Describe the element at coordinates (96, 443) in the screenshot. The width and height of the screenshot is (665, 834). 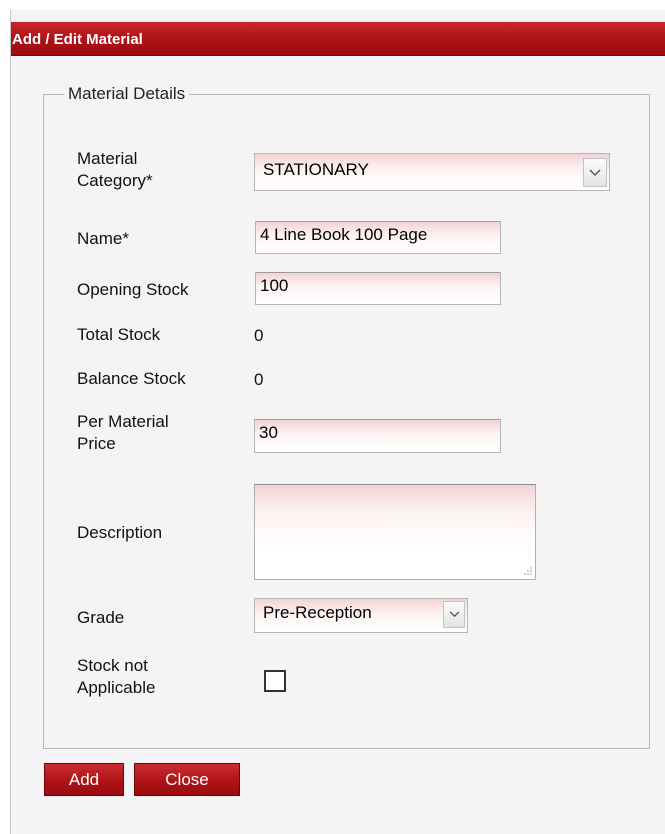
I see `per-material-price-label-line2: Price` at that location.